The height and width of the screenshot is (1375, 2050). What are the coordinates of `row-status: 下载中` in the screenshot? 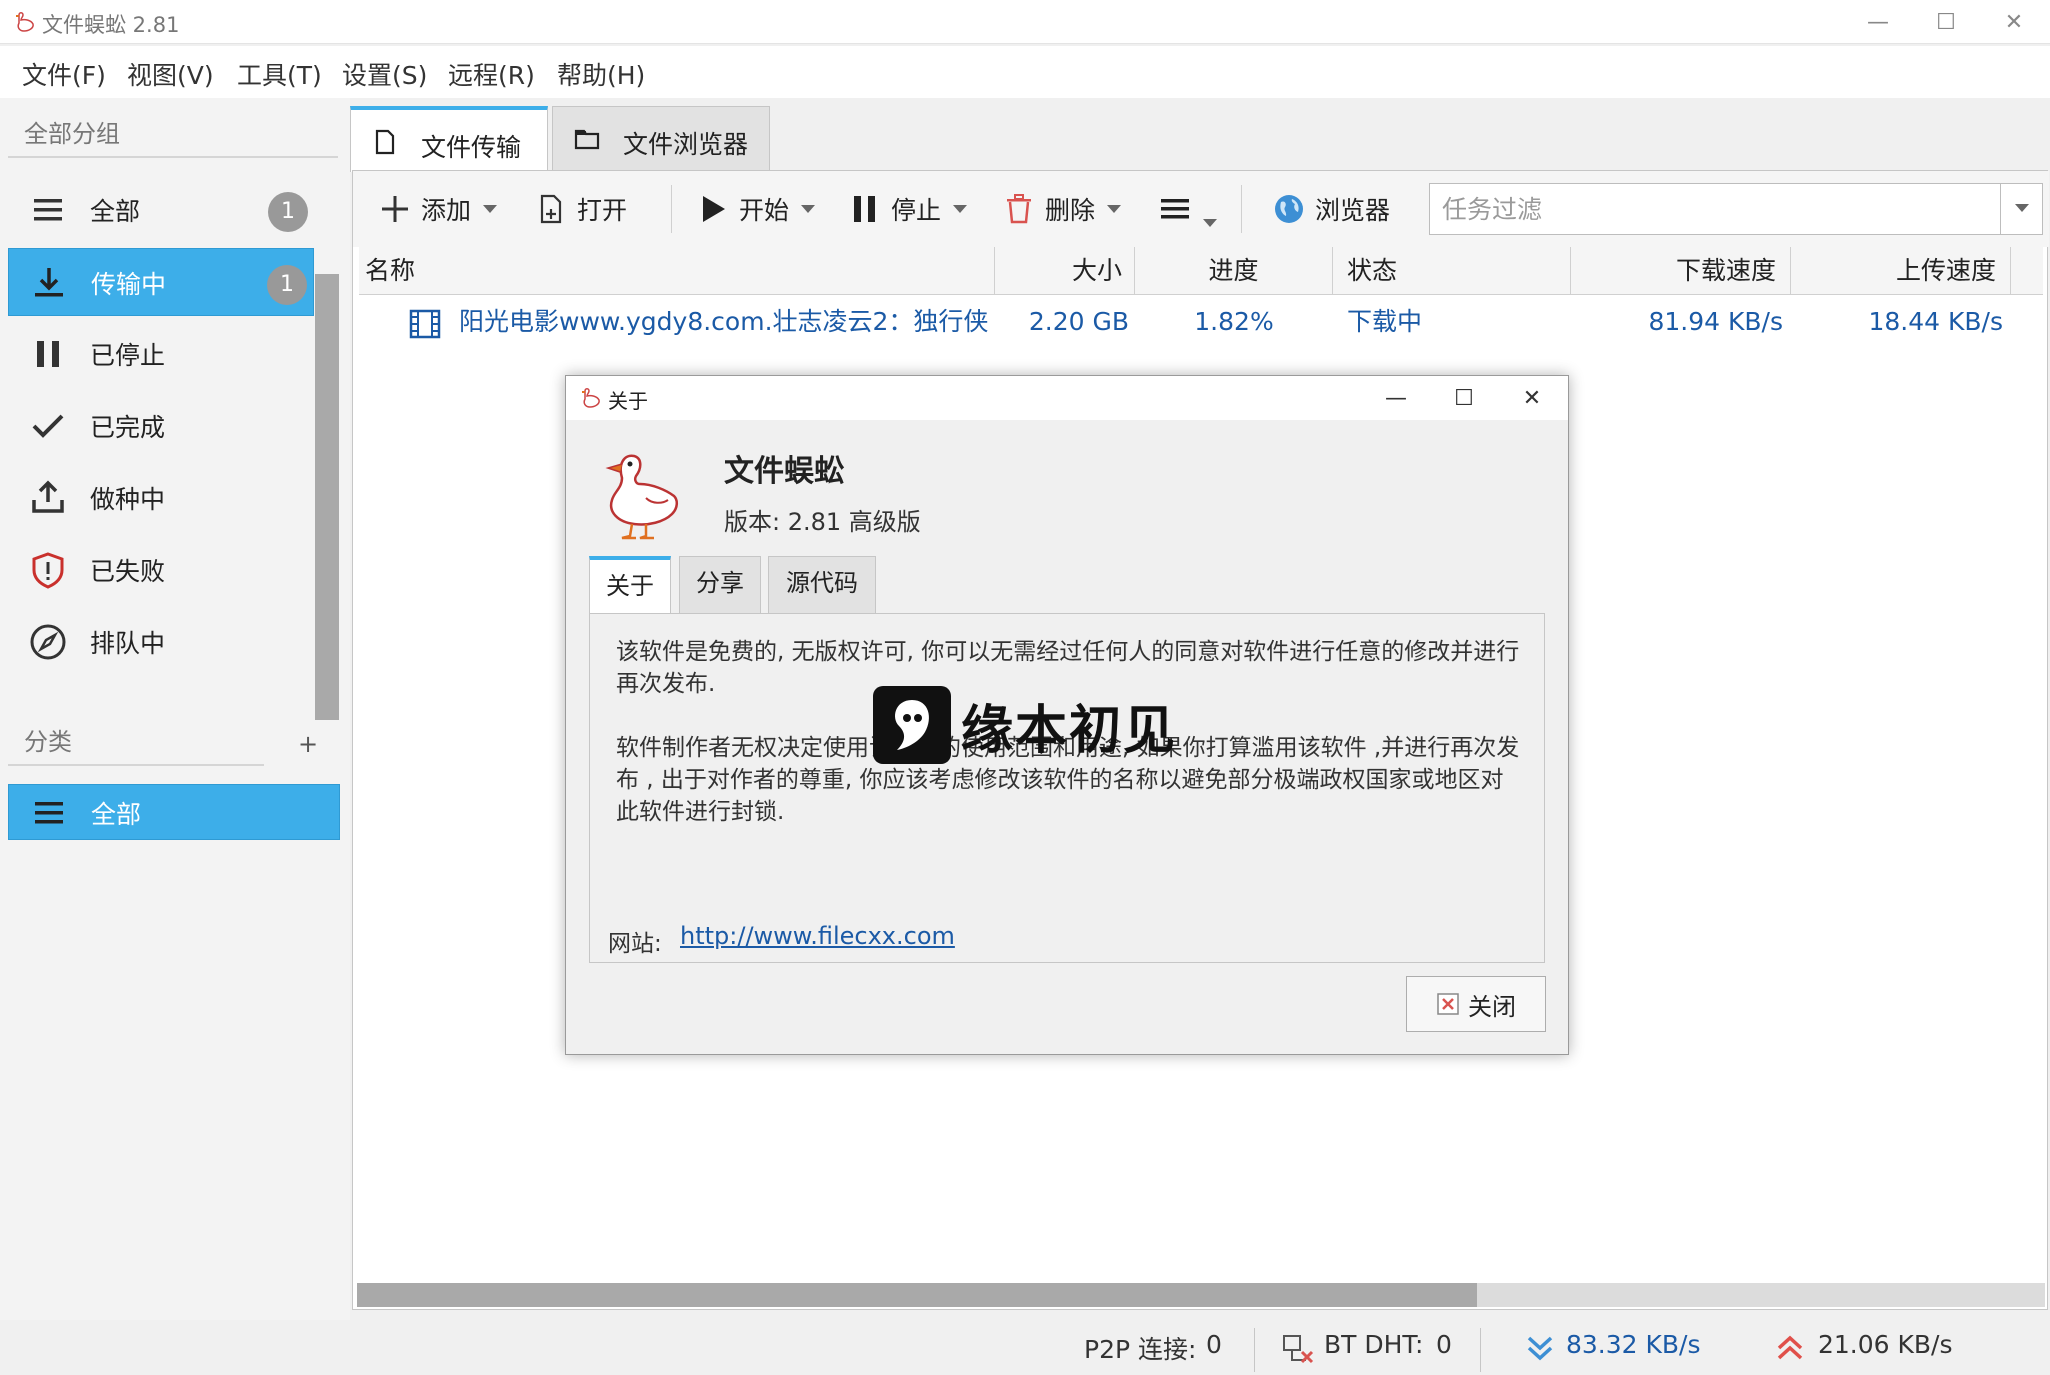 It's located at (1385, 321).